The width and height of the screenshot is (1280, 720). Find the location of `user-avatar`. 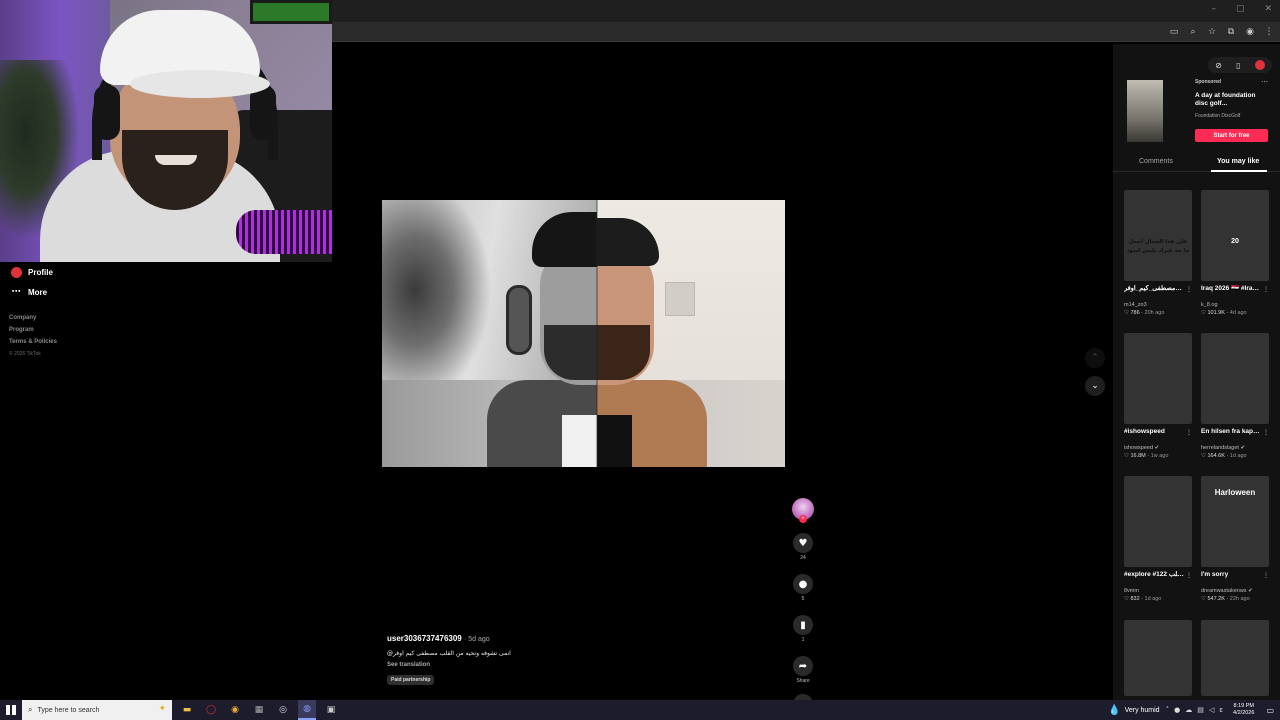

user-avatar is located at coordinates (1259, 65).